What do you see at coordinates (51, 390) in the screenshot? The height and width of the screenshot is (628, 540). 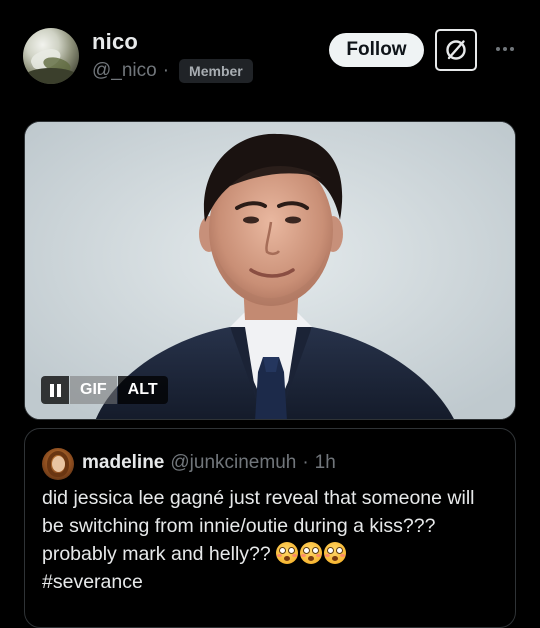 I see `pause-icon` at bounding box center [51, 390].